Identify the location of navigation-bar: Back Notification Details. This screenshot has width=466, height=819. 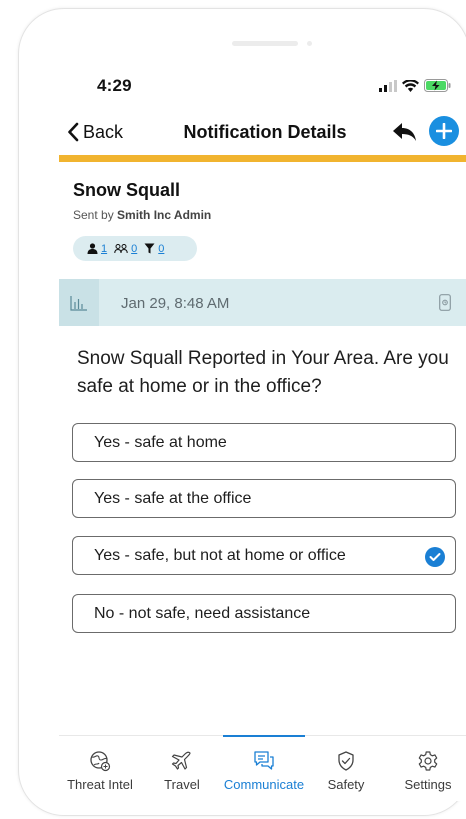
(262, 132).